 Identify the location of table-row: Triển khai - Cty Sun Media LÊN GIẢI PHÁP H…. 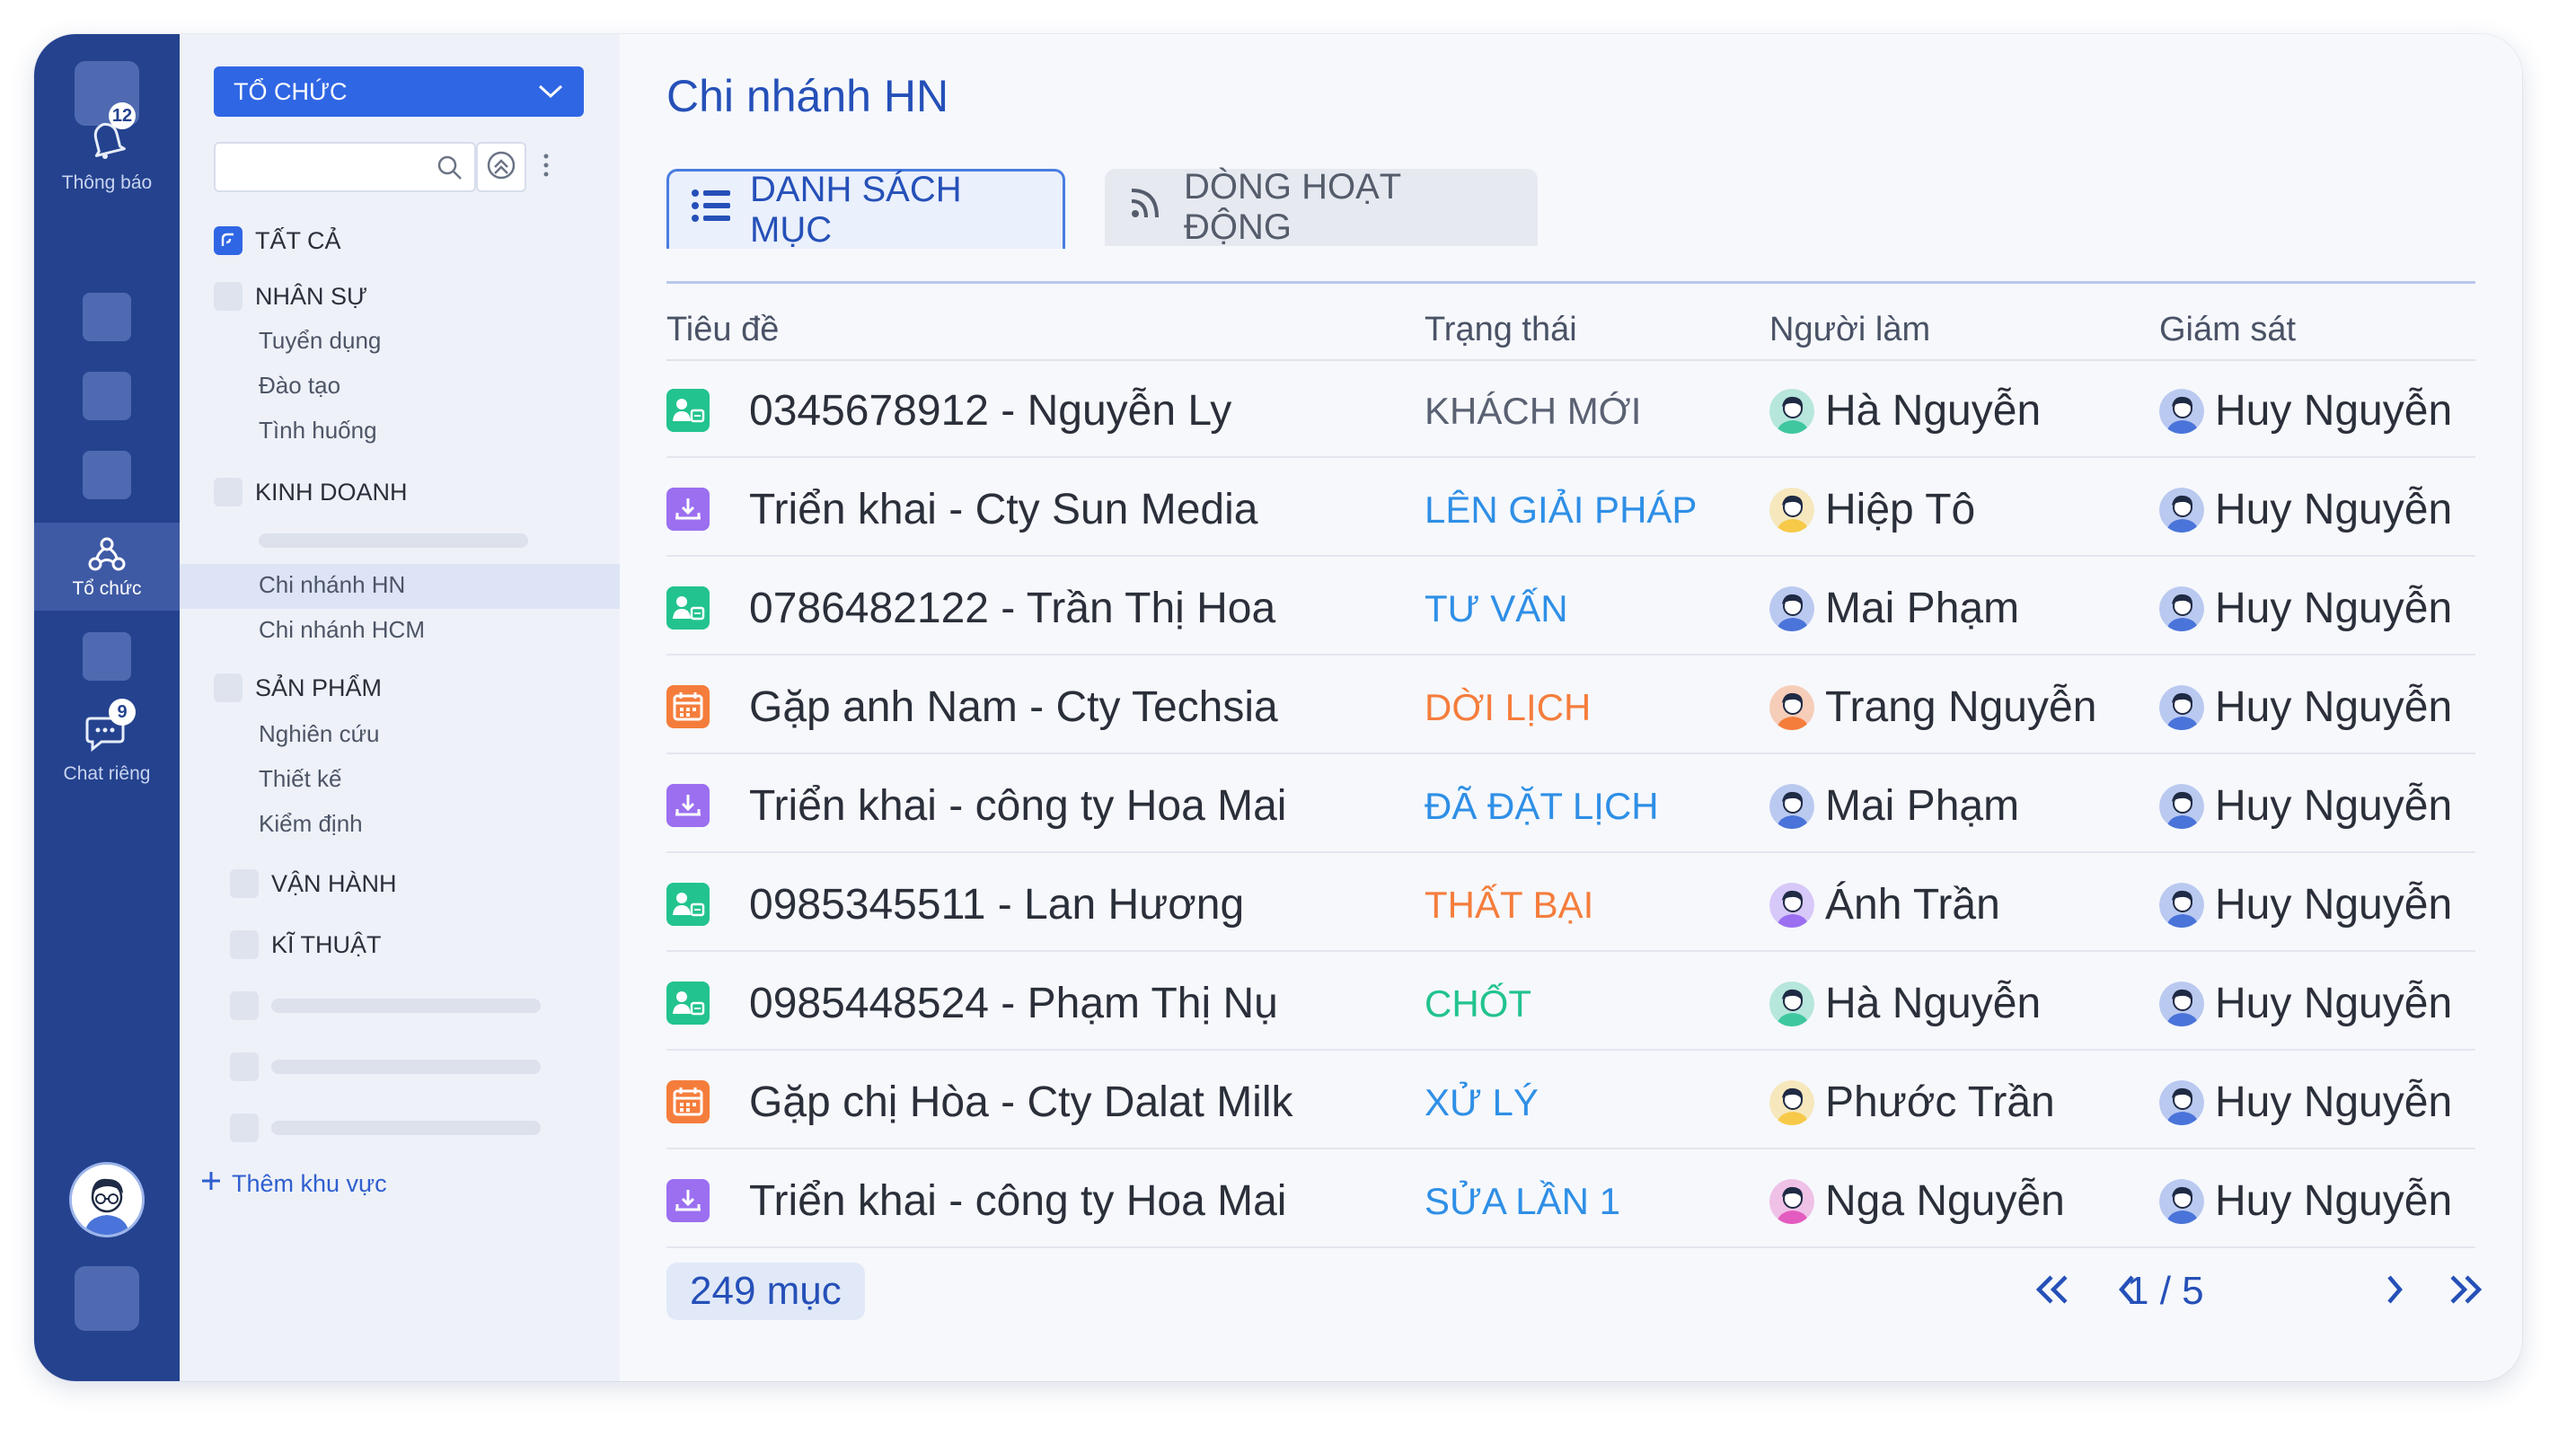
(1570, 508).